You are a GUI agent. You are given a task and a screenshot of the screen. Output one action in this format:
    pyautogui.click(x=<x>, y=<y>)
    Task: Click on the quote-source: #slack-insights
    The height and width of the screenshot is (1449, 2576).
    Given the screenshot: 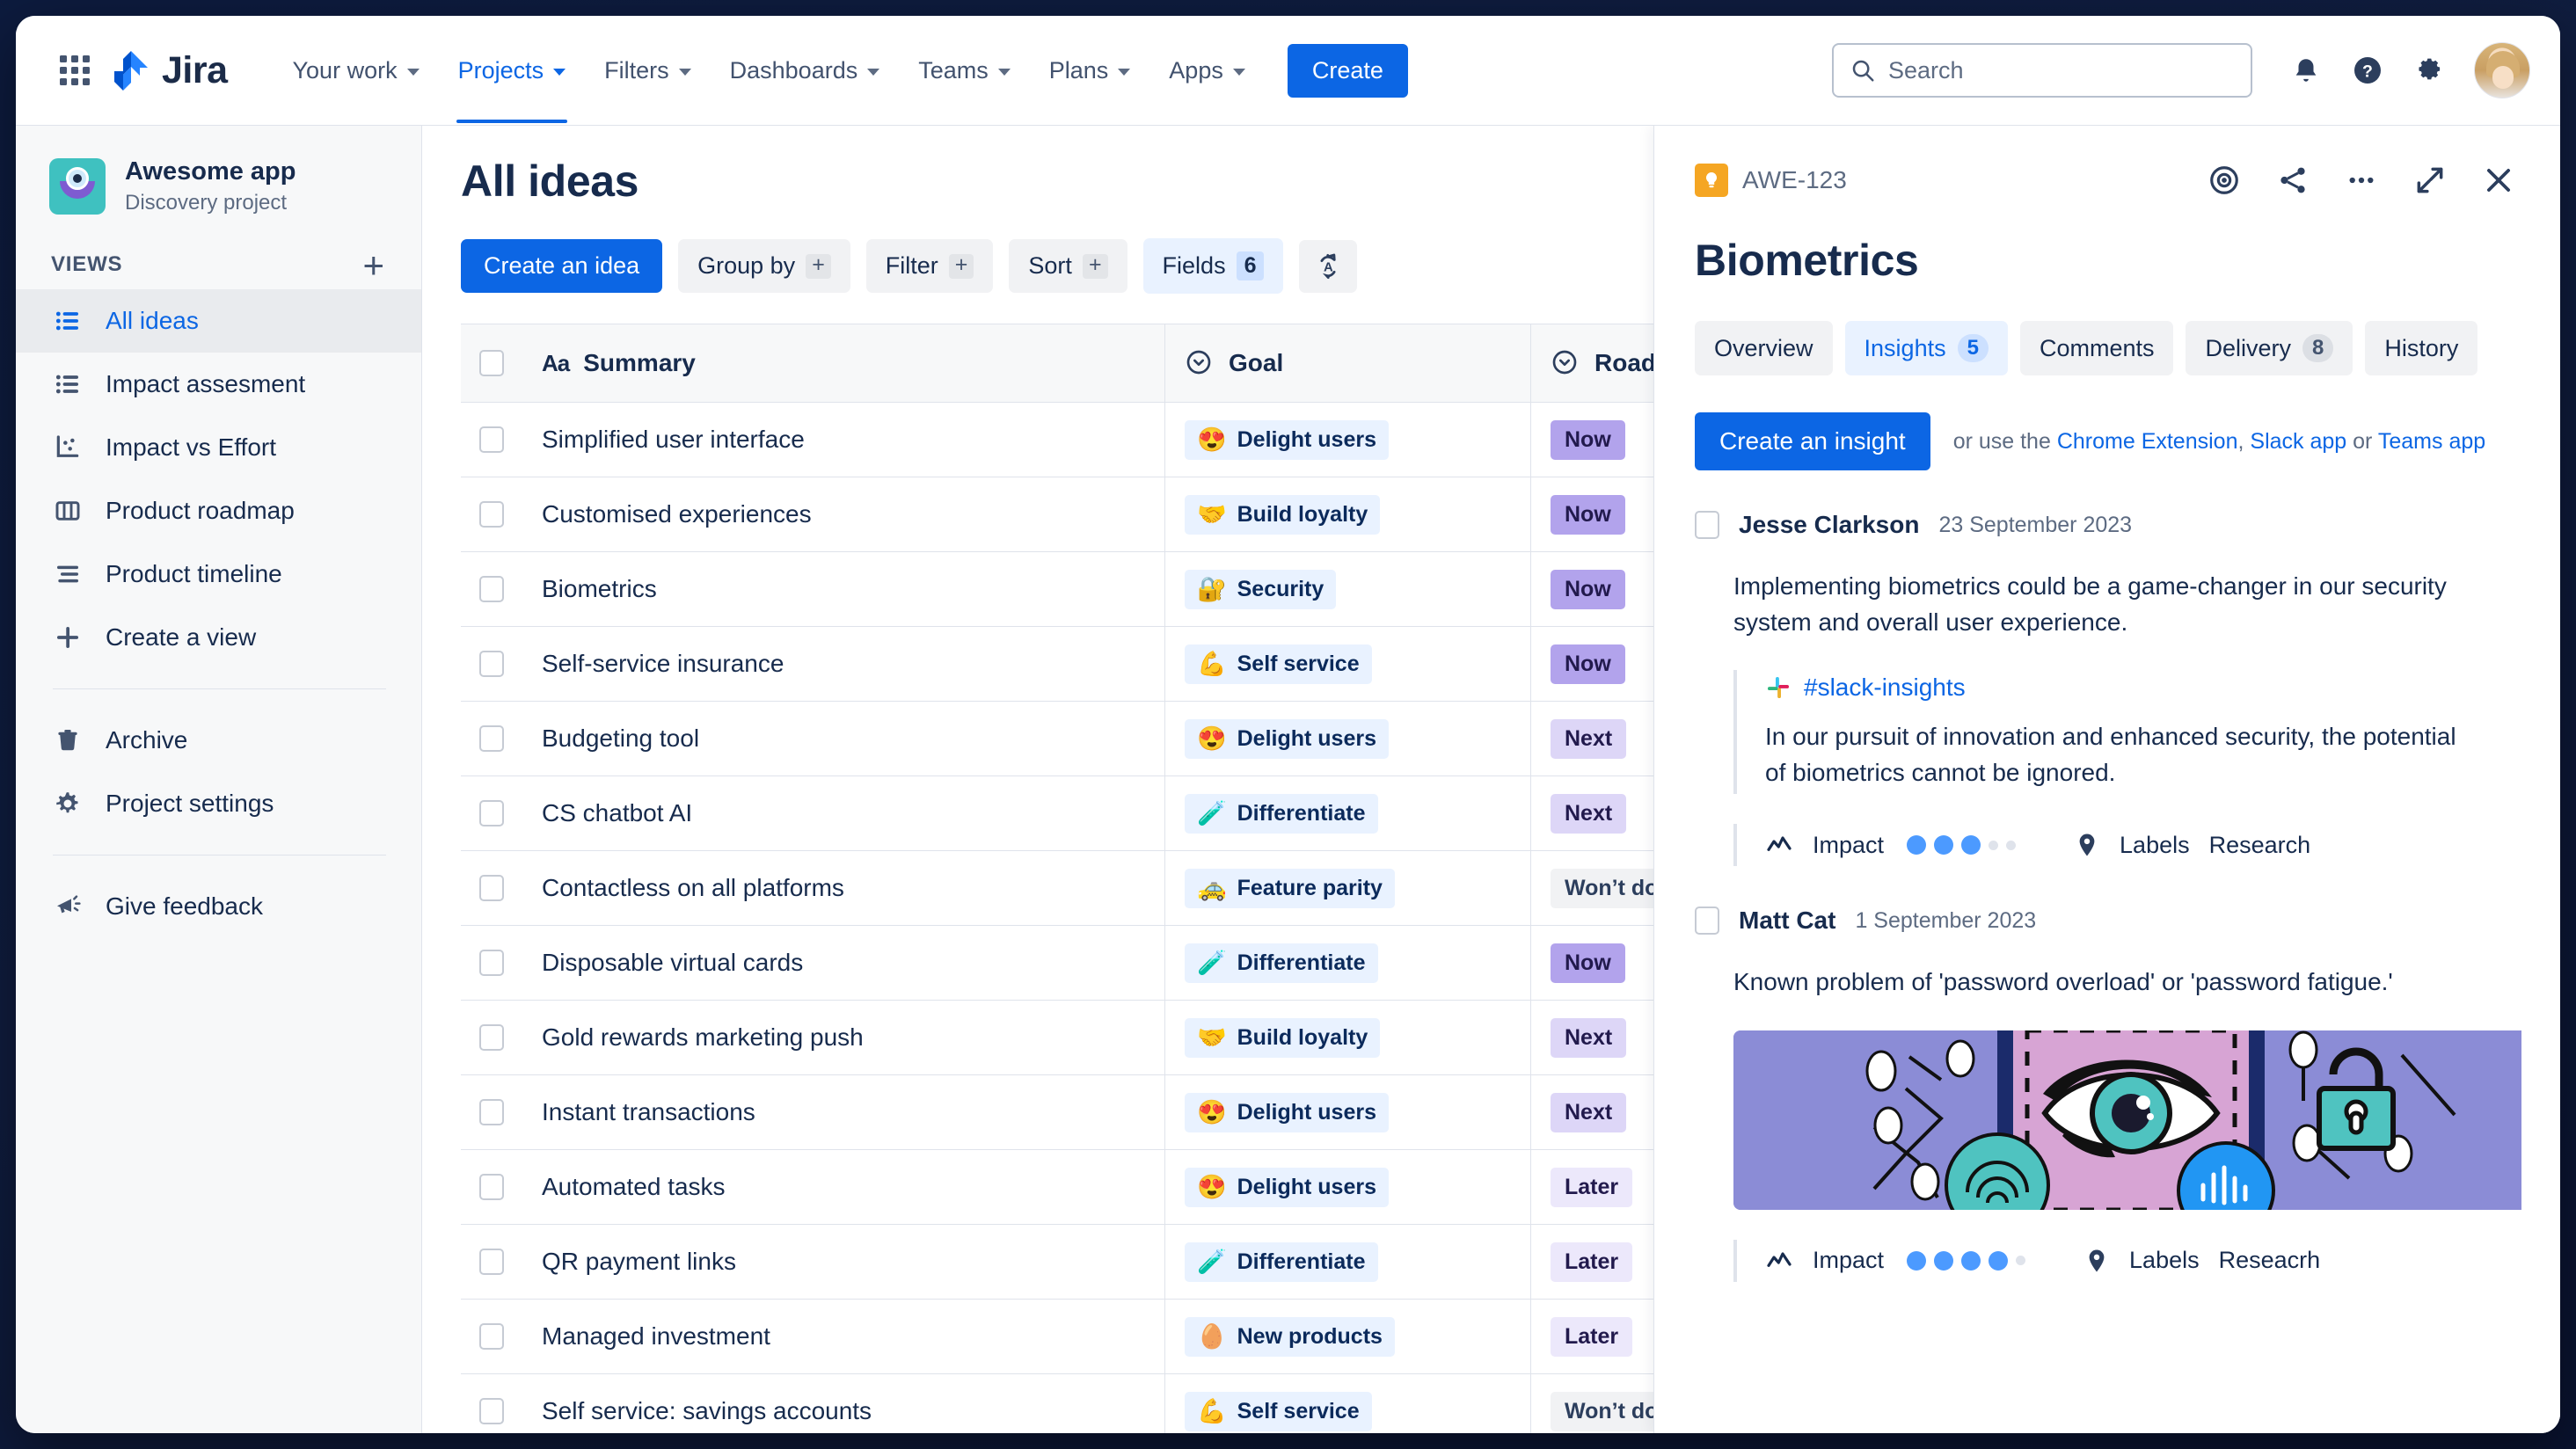 What is the action you would take?
    pyautogui.click(x=2143, y=688)
    